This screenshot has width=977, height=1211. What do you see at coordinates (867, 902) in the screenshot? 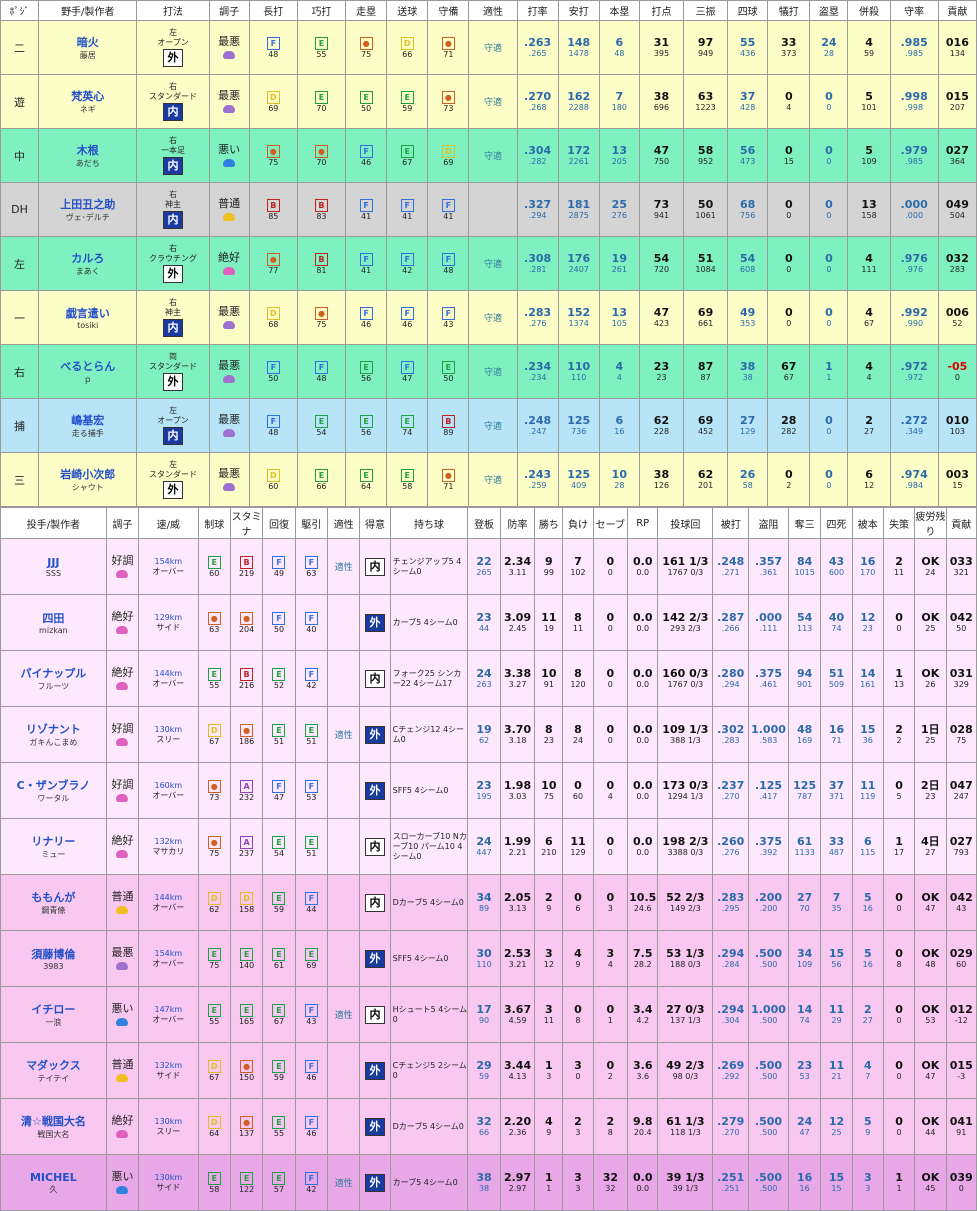
I see `pstat-hr: 5 16` at bounding box center [867, 902].